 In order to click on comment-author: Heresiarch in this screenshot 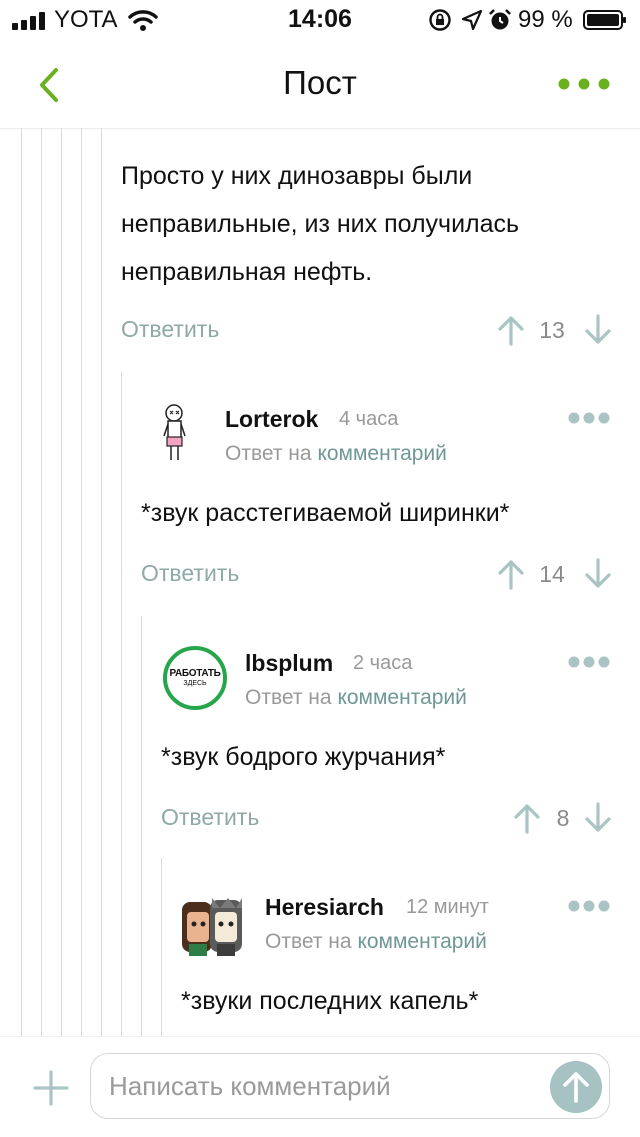, I will do `click(324, 907)`.